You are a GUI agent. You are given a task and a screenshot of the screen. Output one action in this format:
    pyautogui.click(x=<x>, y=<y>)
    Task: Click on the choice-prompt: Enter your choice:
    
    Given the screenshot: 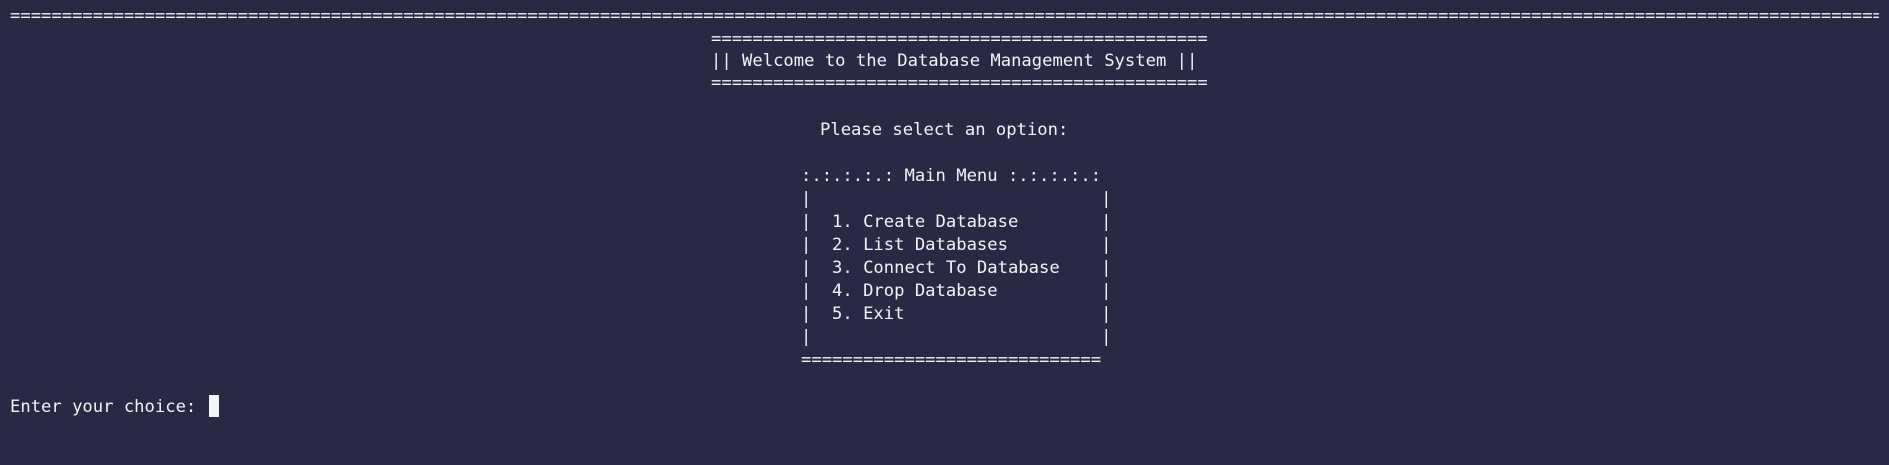 What is the action you would take?
    pyautogui.click(x=108, y=407)
    